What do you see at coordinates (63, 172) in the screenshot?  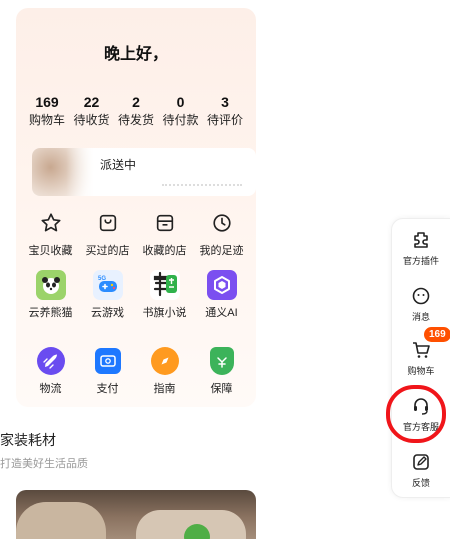 I see `product-thumbnail` at bounding box center [63, 172].